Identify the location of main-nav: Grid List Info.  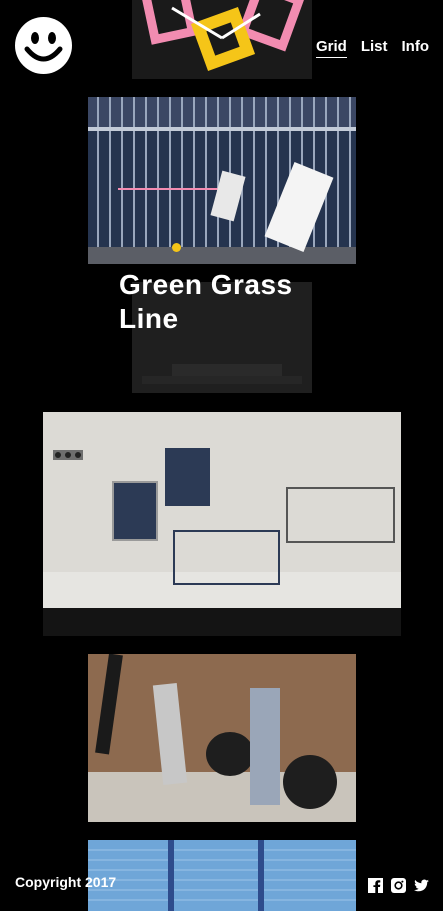
(372, 48).